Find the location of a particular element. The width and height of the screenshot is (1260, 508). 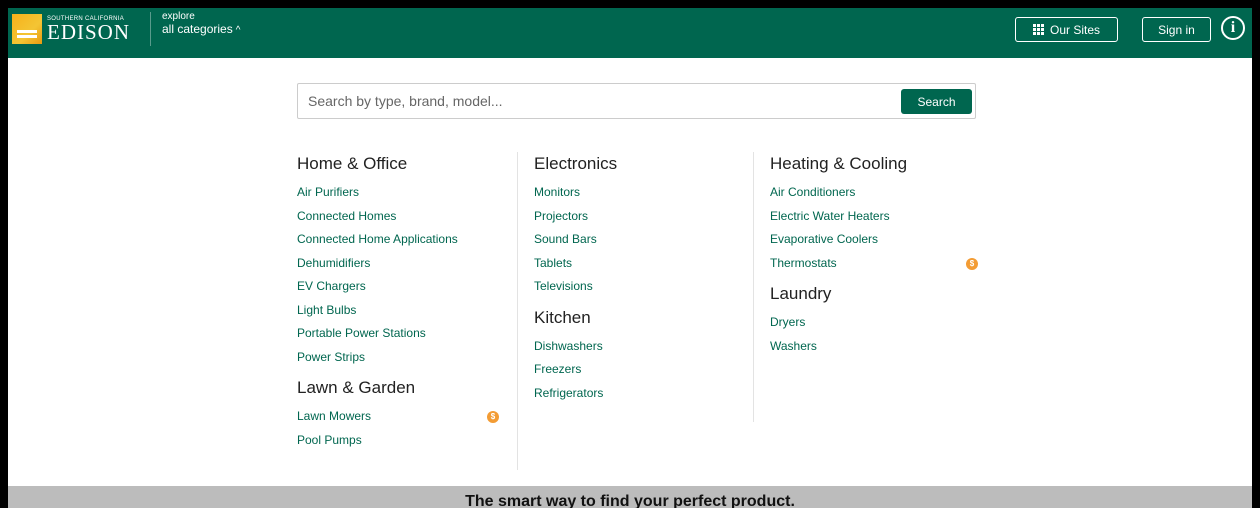

category-link: EV Chargers is located at coordinates (331, 286).